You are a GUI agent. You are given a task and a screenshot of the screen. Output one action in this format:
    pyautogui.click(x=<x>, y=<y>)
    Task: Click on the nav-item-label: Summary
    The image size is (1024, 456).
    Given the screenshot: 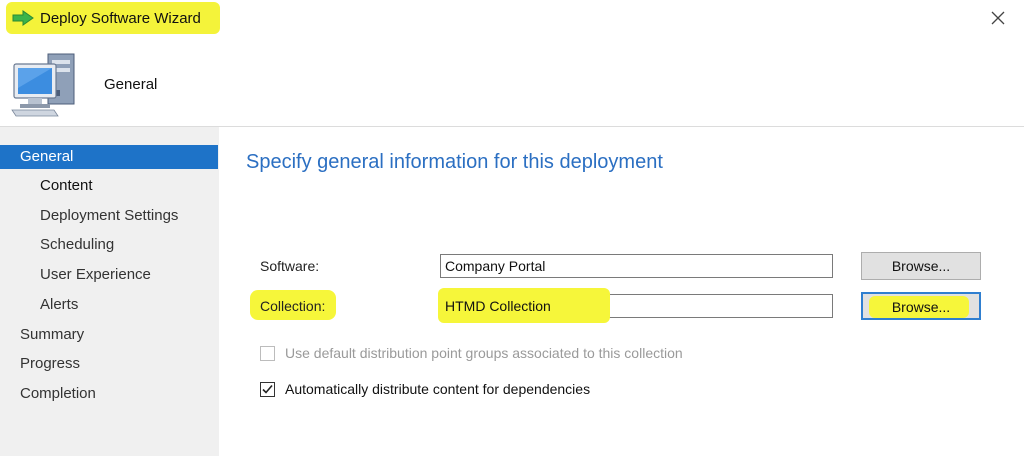 What is the action you would take?
    pyautogui.click(x=52, y=334)
    